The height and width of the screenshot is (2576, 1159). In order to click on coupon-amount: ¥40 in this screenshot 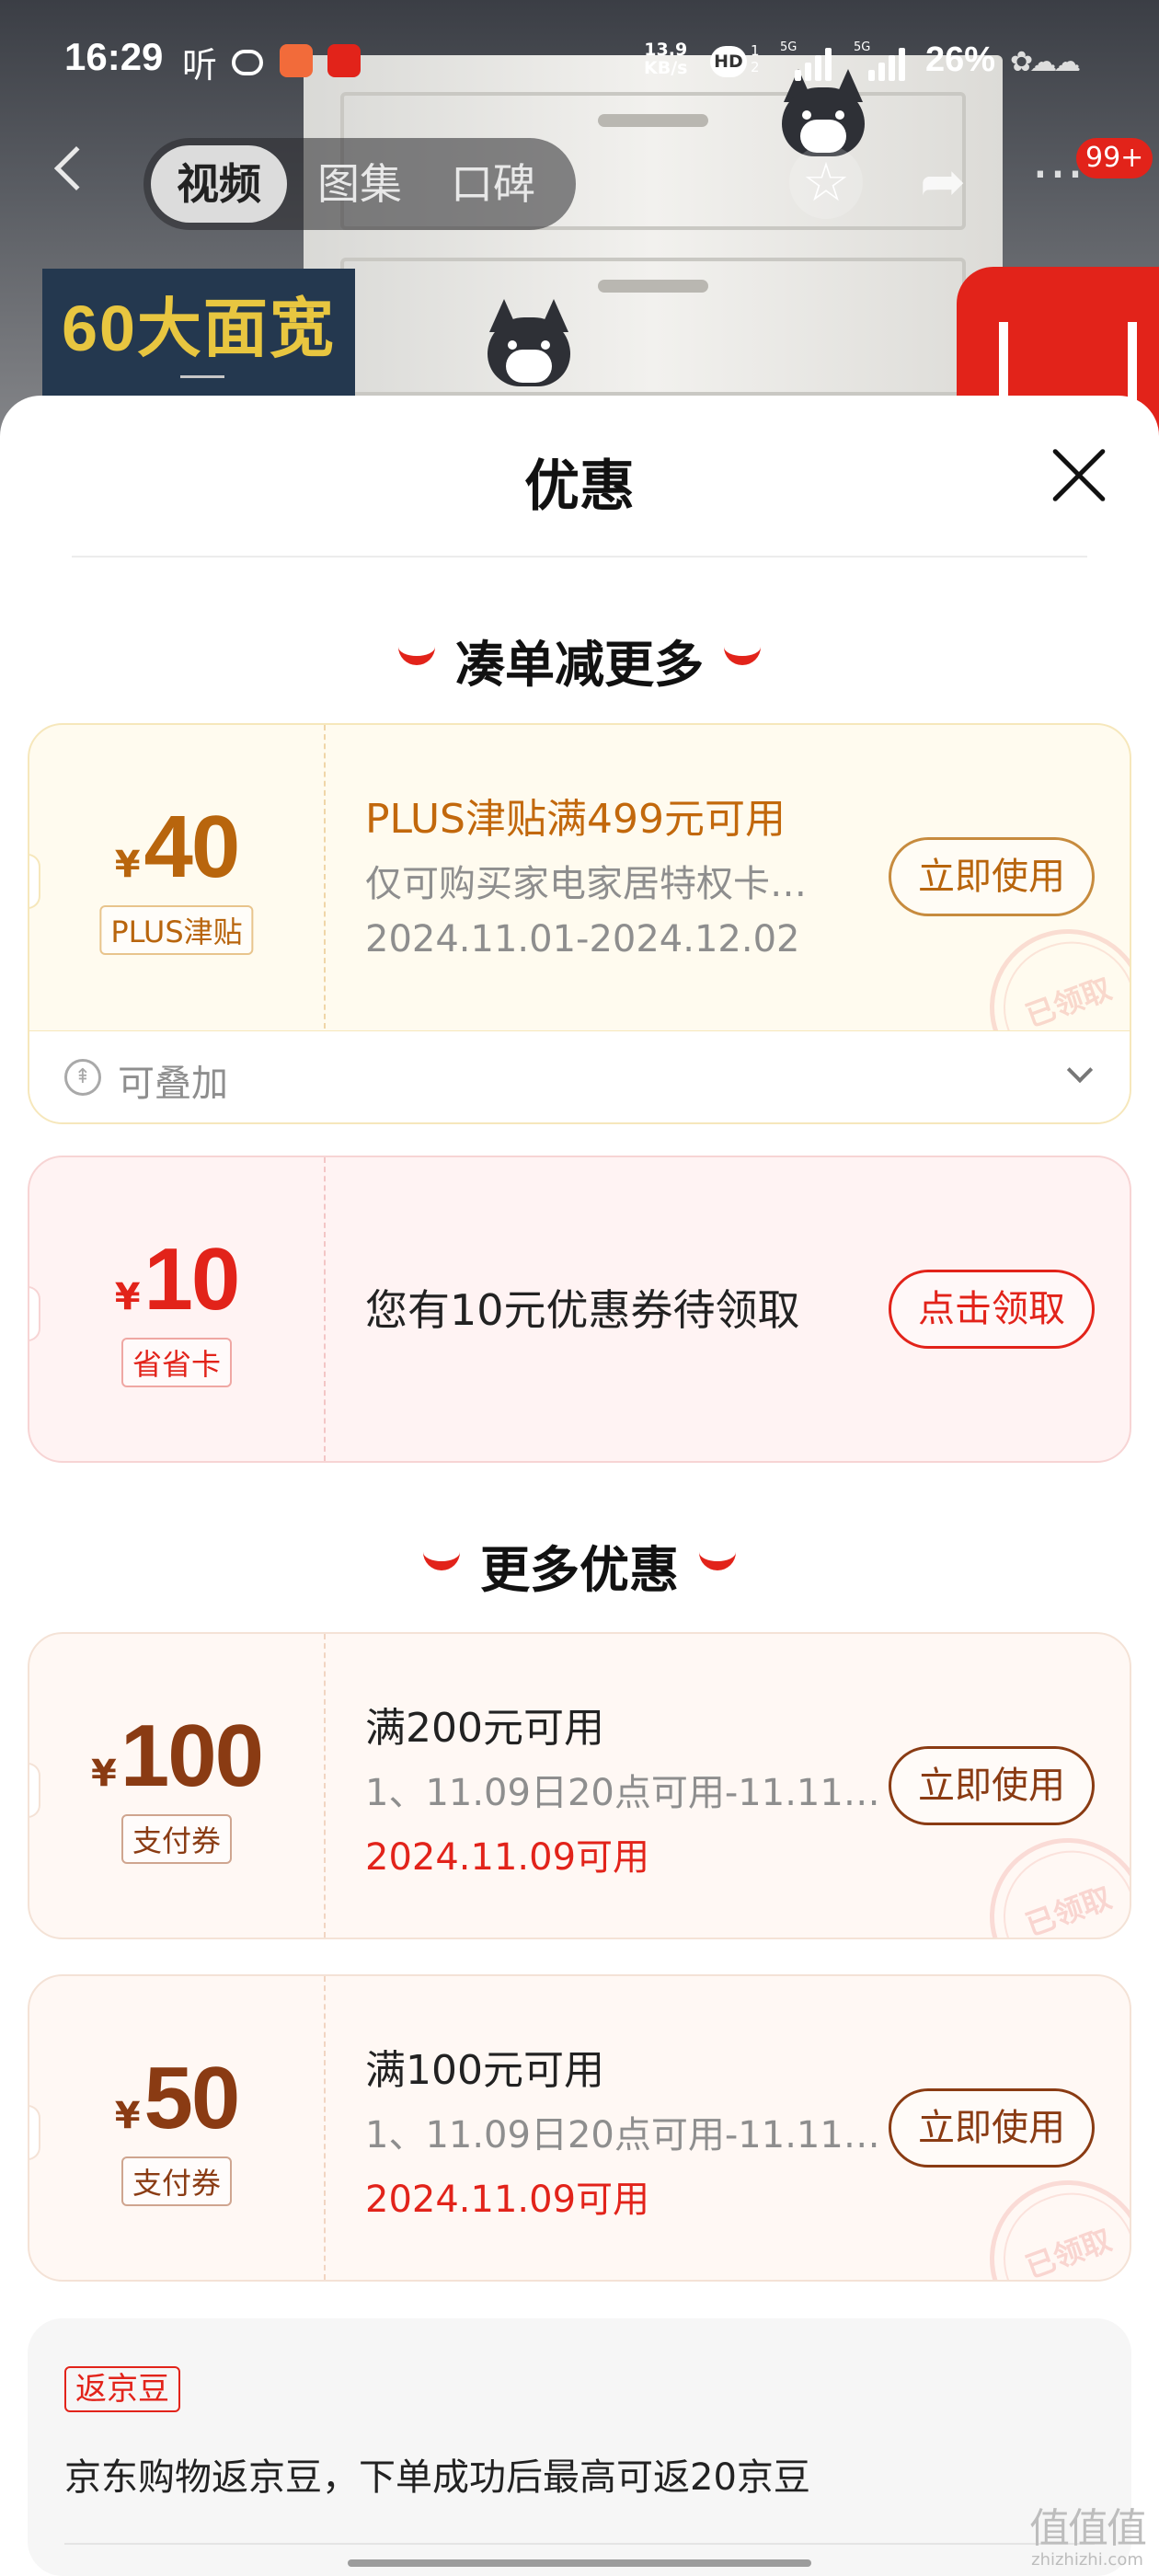, I will do `click(177, 847)`.